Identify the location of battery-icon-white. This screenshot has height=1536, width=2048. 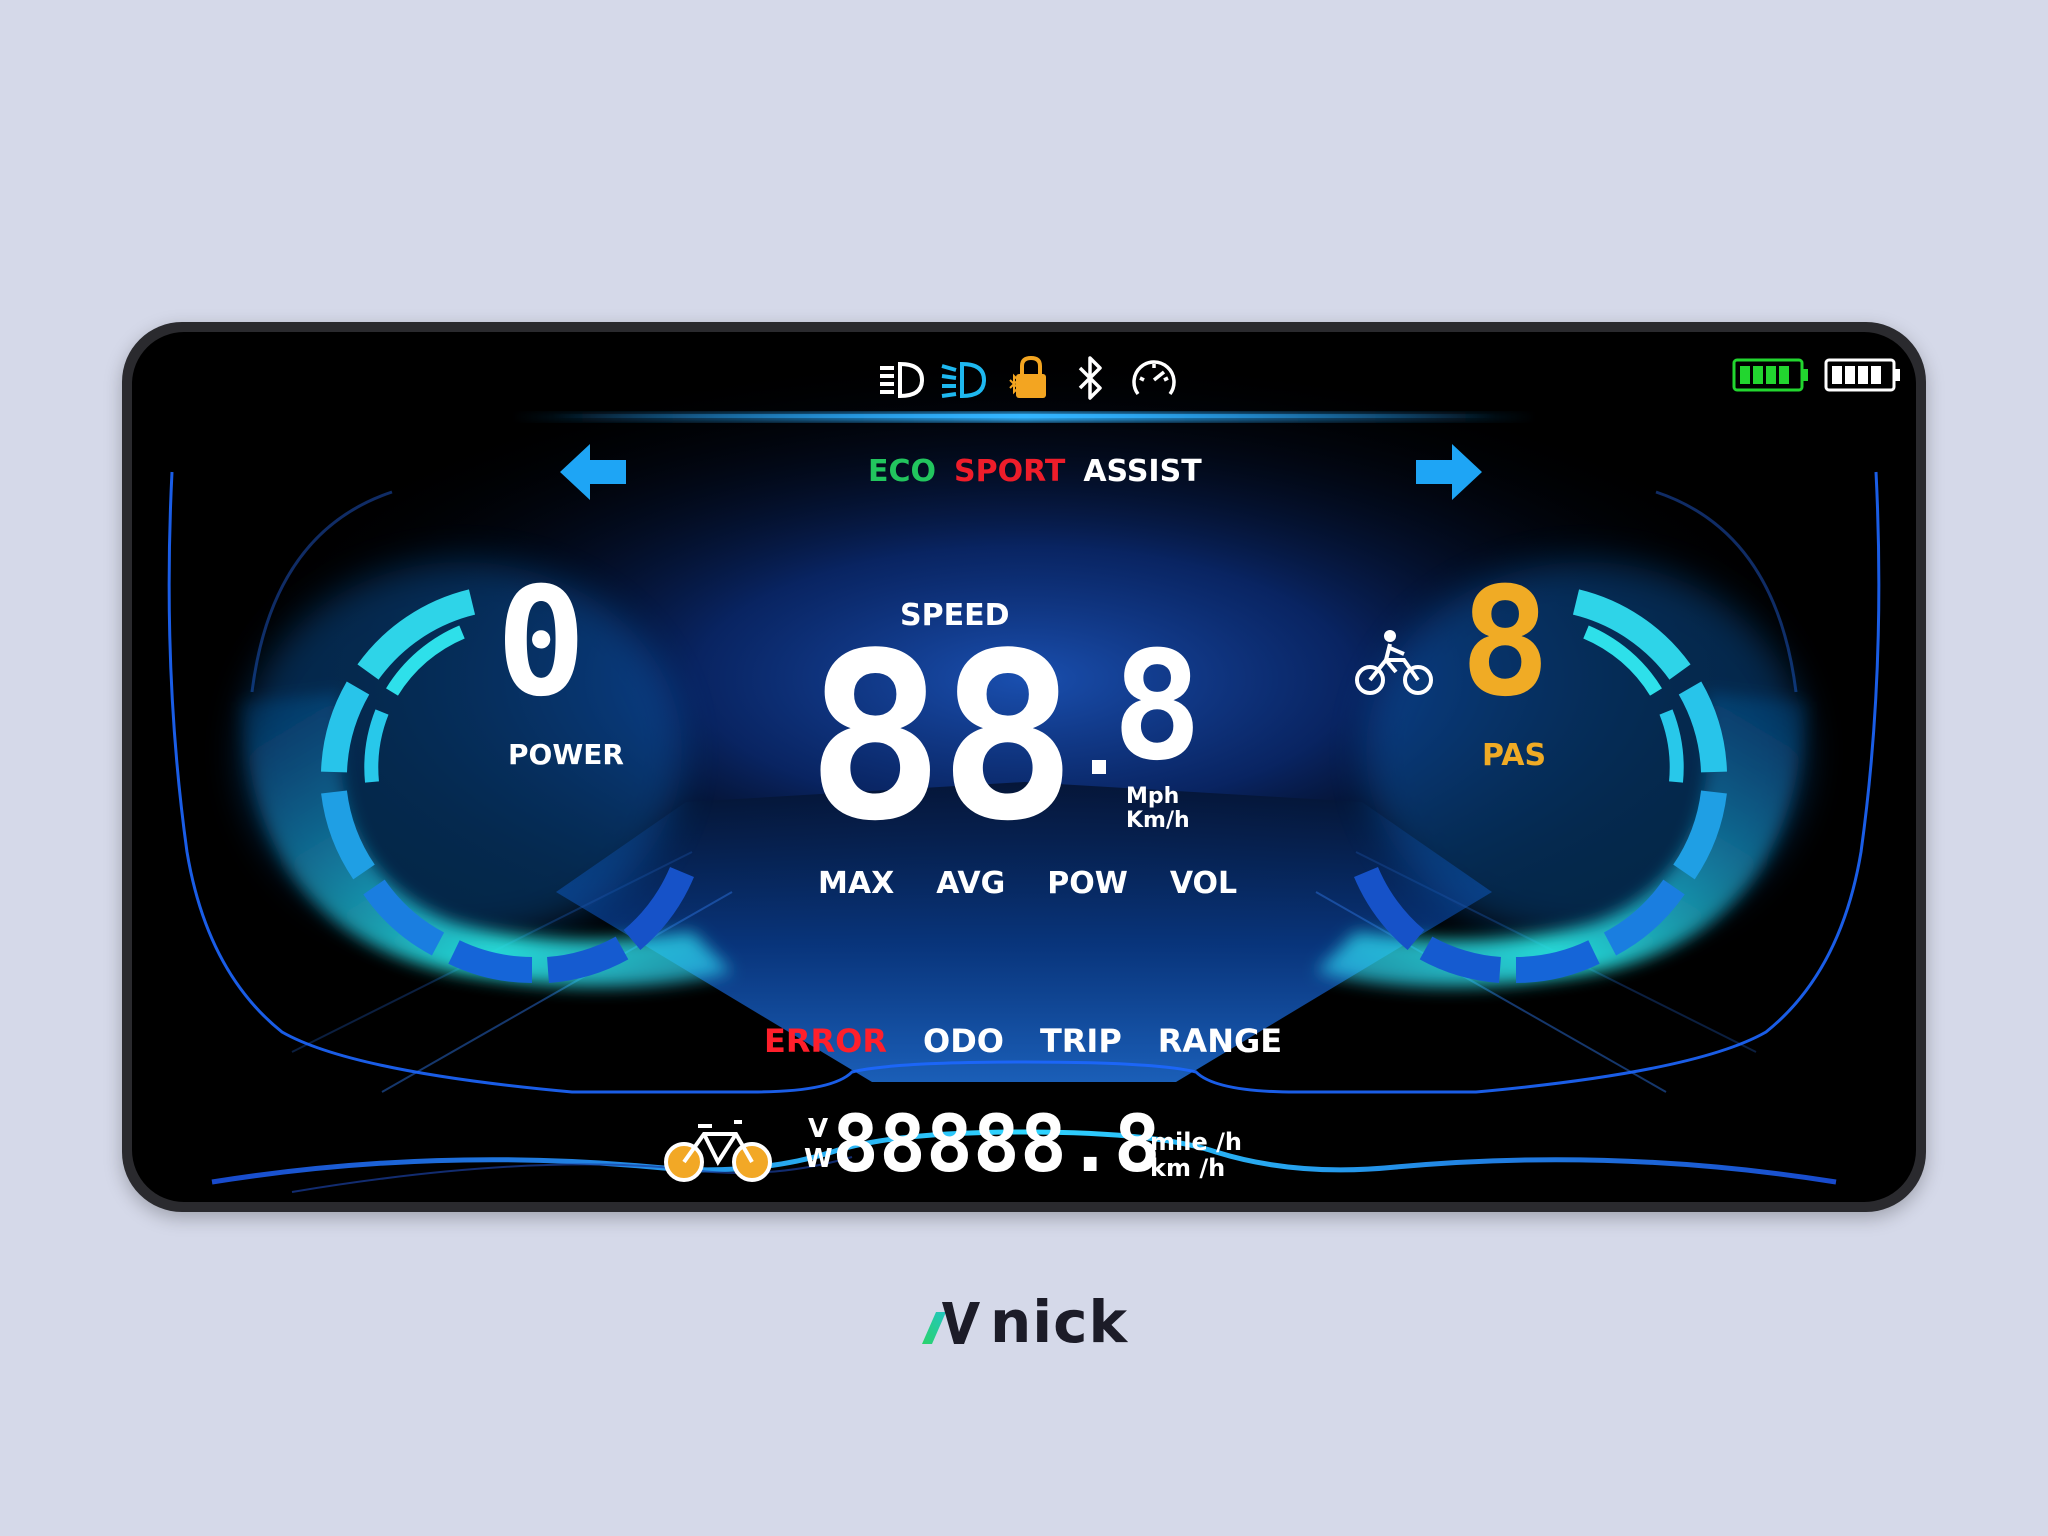
(1862, 375).